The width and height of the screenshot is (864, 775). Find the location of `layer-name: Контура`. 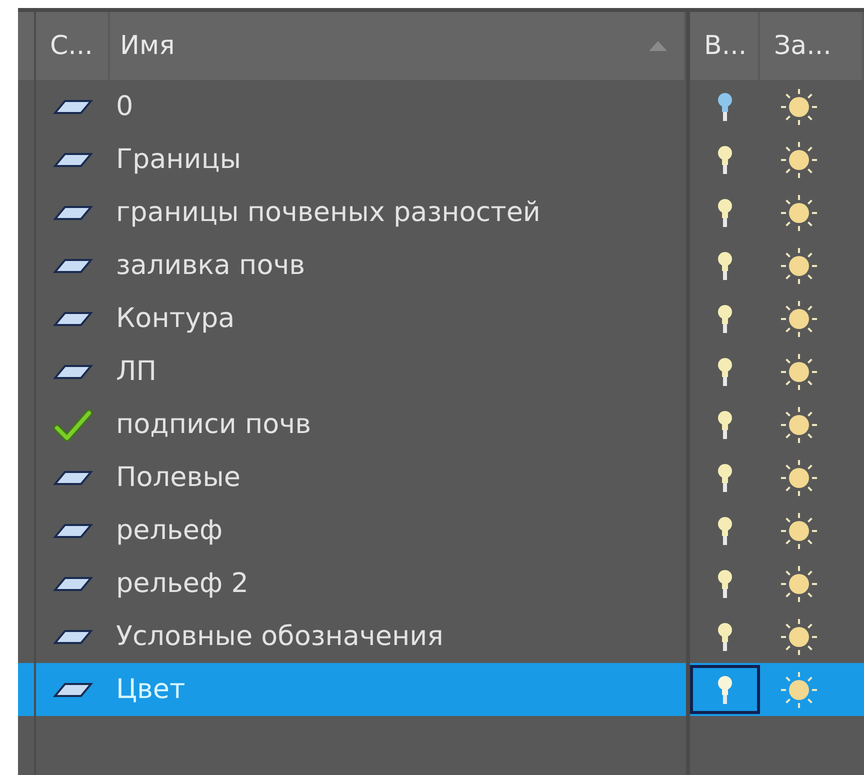

layer-name: Контура is located at coordinates (175, 318).